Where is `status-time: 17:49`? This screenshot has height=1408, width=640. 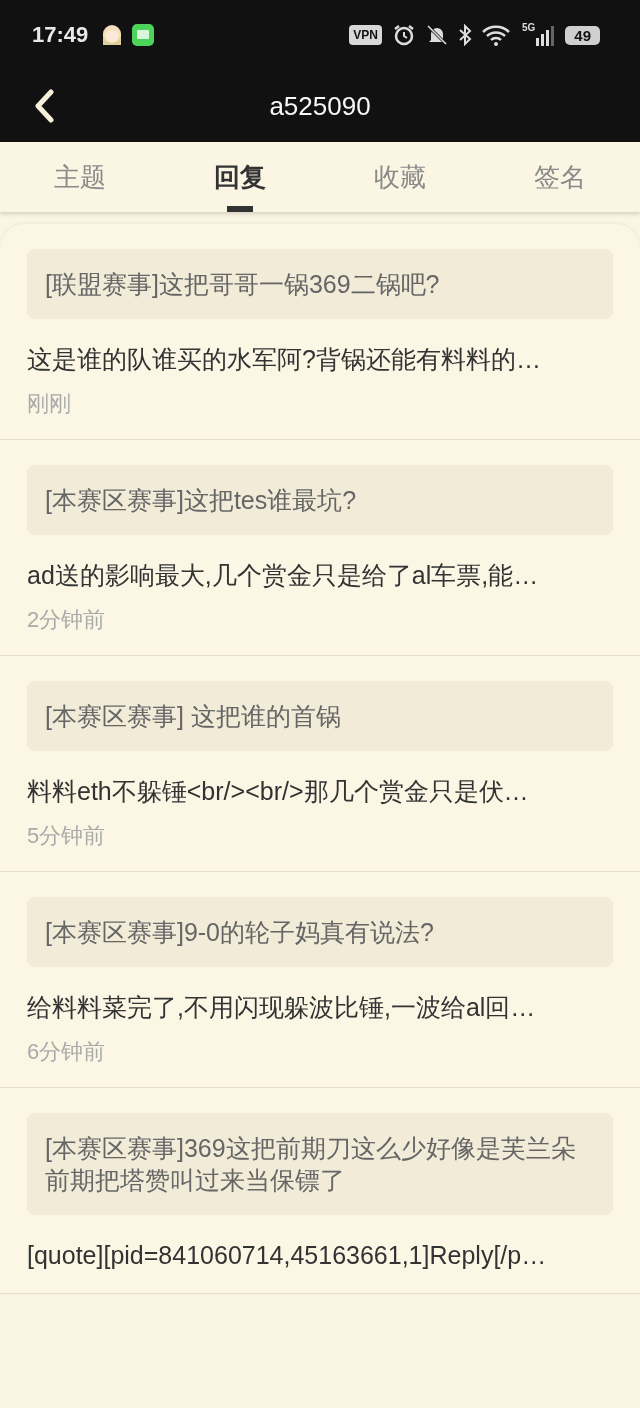
status-time: 17:49 is located at coordinates (60, 35).